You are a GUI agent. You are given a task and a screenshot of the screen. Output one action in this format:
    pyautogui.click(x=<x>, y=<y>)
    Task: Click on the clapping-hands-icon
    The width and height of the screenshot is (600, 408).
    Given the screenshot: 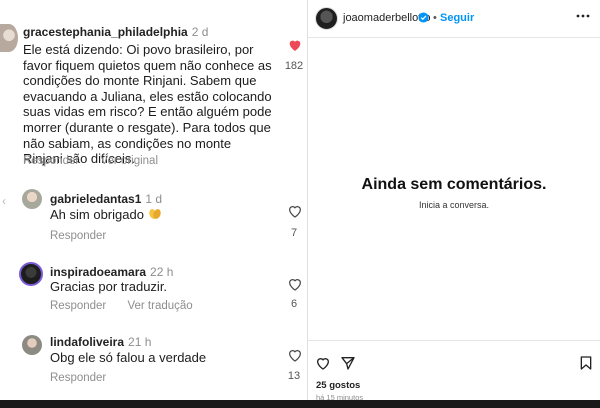 What is the action you would take?
    pyautogui.click(x=155, y=214)
    